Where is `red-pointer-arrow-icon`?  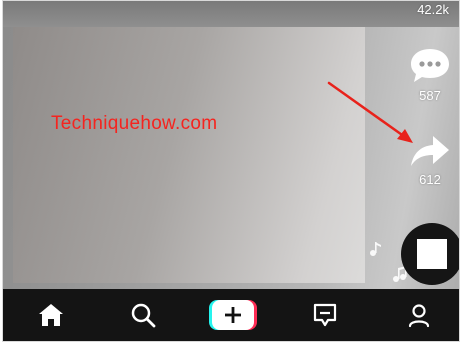
red-pointer-arrow-icon is located at coordinates (370, 112).